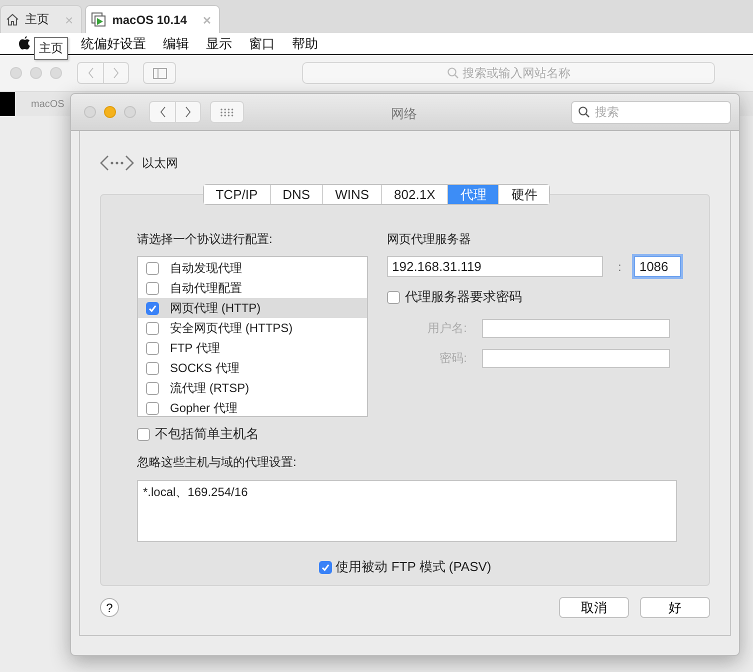 This screenshot has width=753, height=672. I want to click on port-field: 1086, so click(658, 266).